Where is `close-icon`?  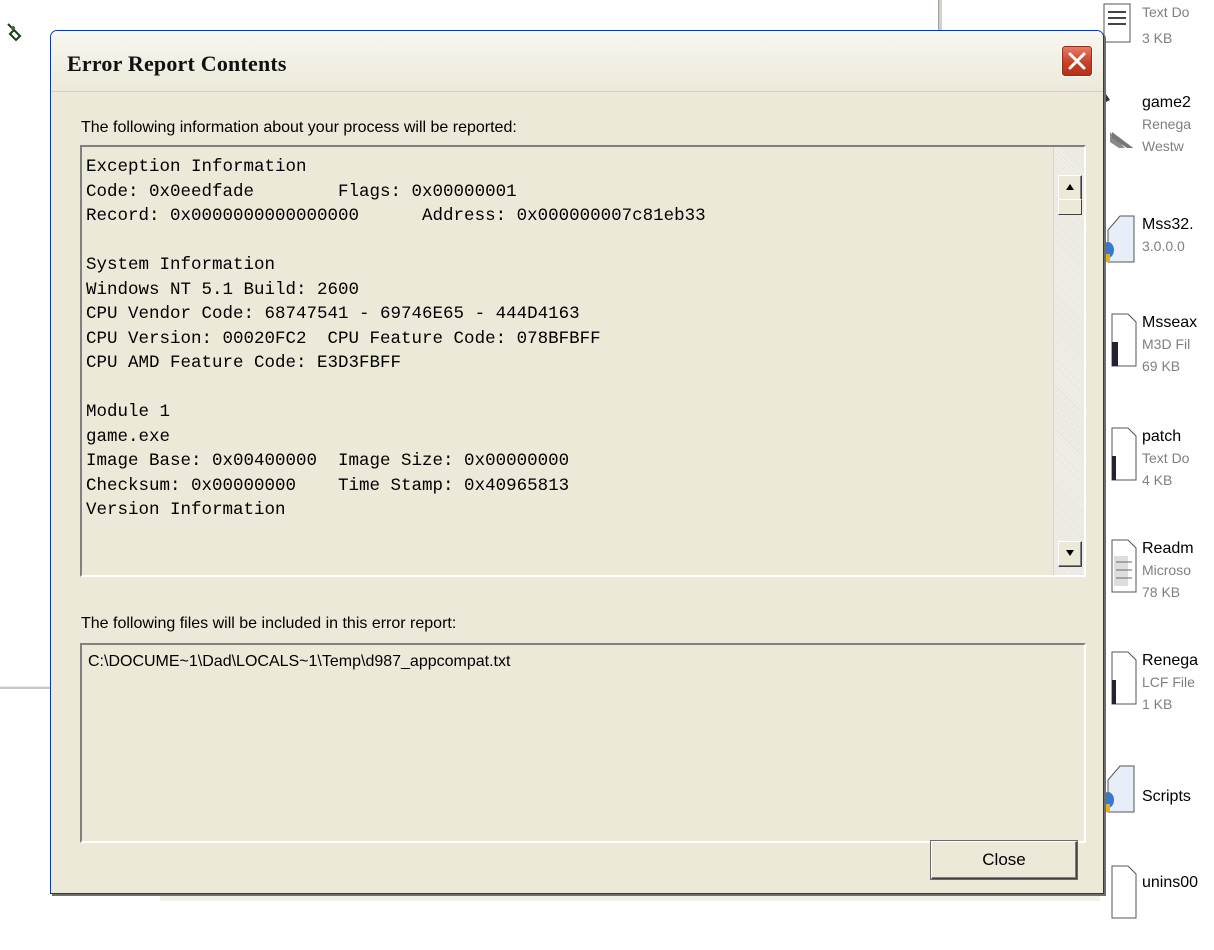 close-icon is located at coordinates (1077, 61).